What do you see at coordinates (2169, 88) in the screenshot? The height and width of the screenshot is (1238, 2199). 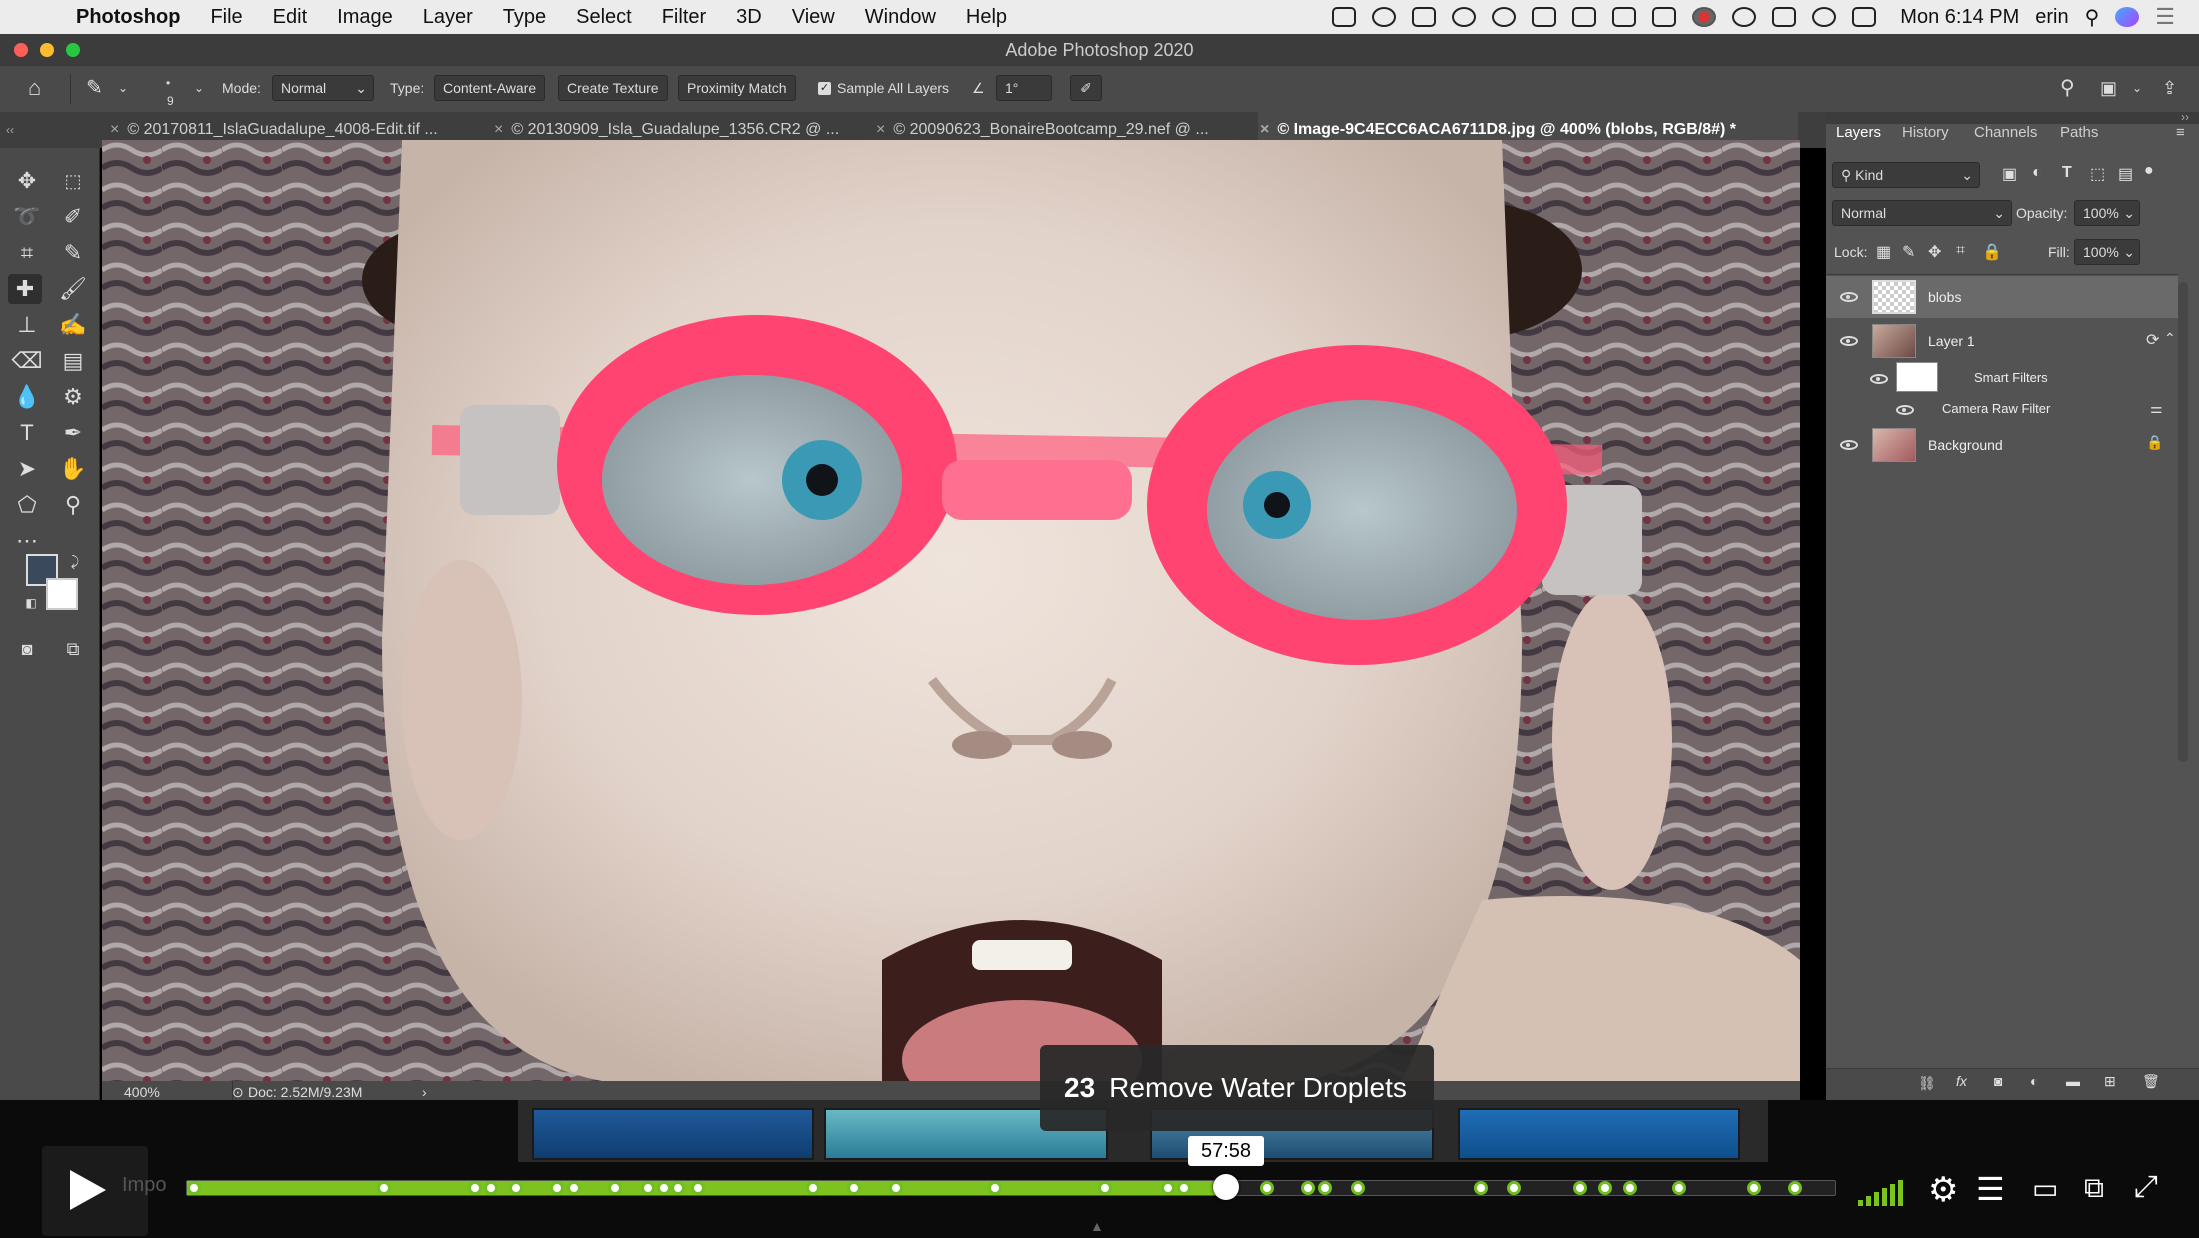 I see `share-icon: ⇪` at bounding box center [2169, 88].